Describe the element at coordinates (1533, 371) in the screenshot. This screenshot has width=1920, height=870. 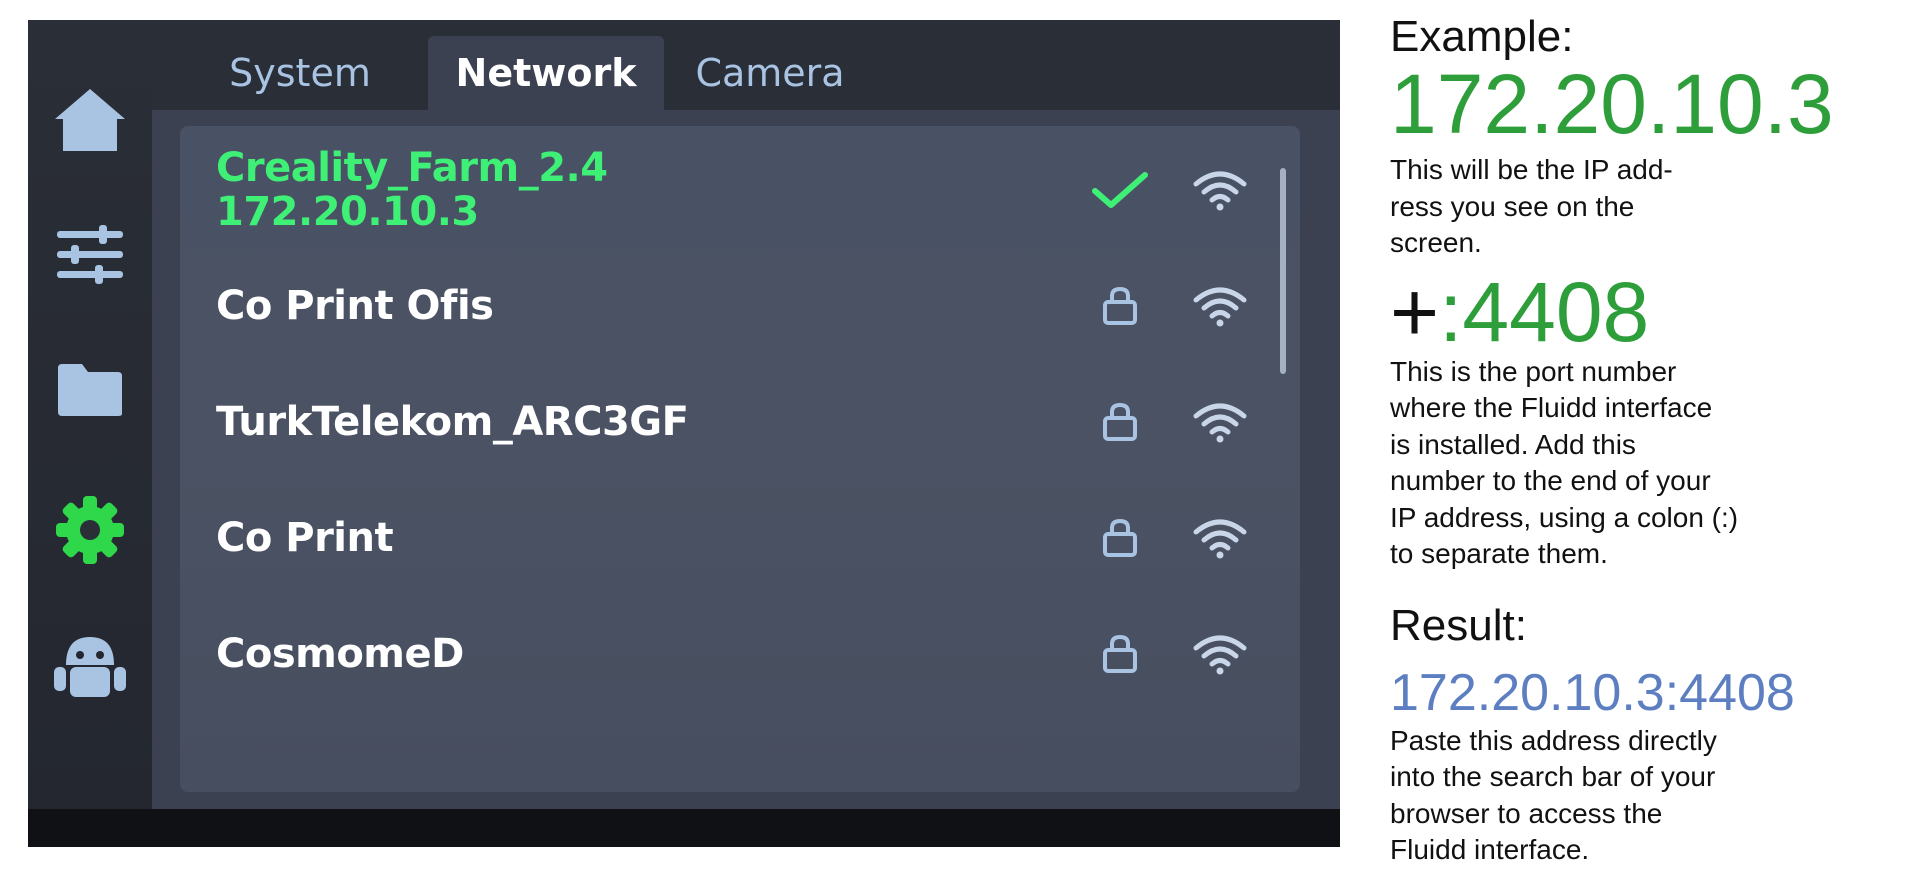
I see `text-line: This is the port number` at that location.